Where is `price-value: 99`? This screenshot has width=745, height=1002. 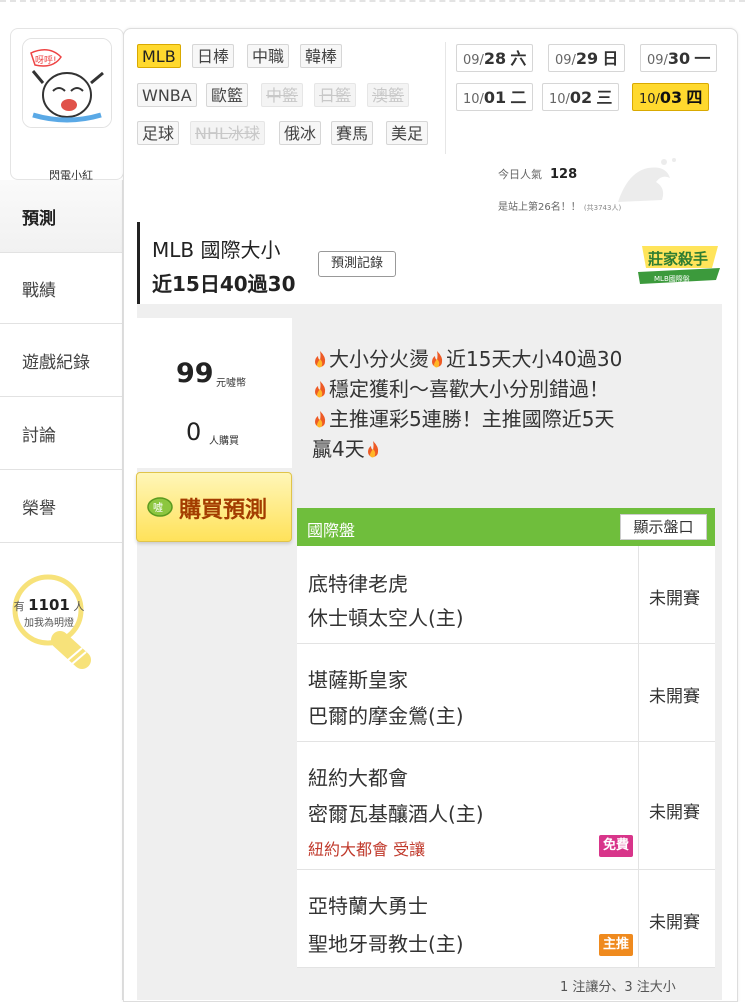
price-value: 99 is located at coordinates (195, 373).